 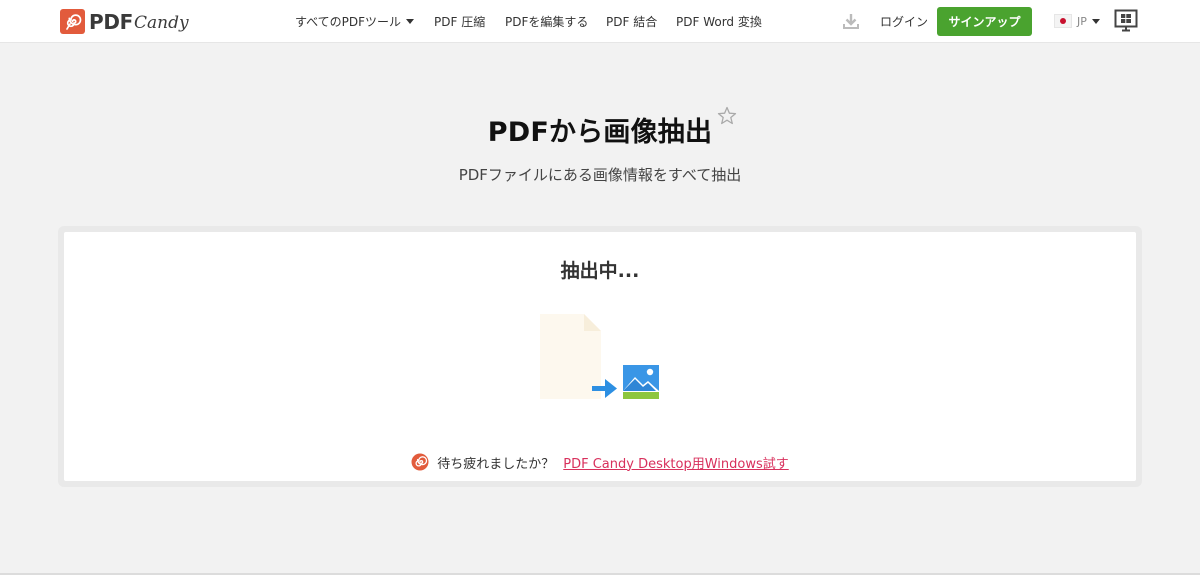 I want to click on star-outline-icon, so click(x=727, y=116).